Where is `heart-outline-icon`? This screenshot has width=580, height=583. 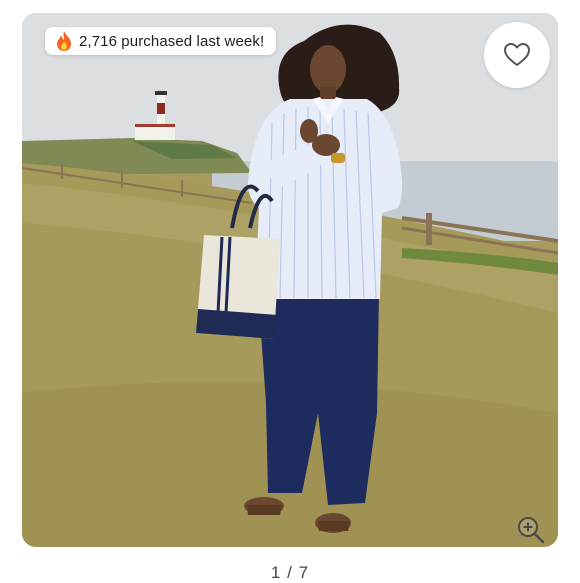 heart-outline-icon is located at coordinates (517, 54).